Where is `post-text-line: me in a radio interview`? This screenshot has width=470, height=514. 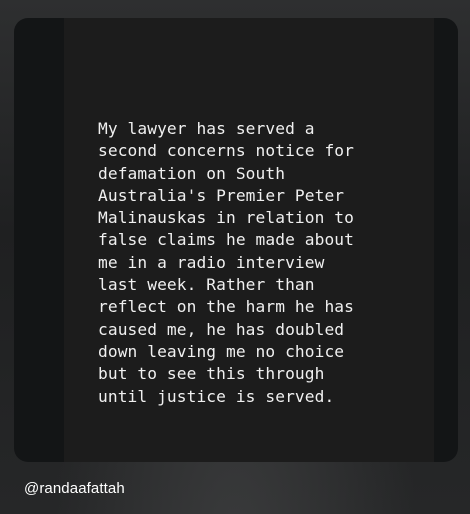 post-text-line: me in a radio interview is located at coordinates (211, 262).